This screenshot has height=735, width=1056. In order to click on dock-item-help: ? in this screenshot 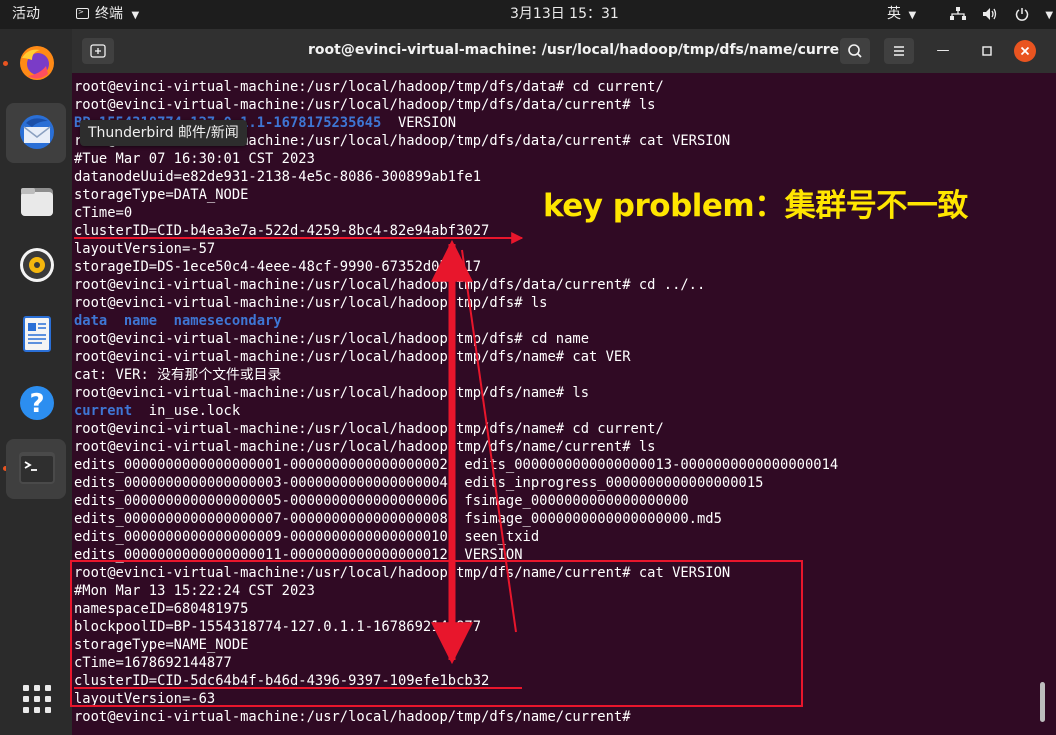, I will do `click(36, 404)`.